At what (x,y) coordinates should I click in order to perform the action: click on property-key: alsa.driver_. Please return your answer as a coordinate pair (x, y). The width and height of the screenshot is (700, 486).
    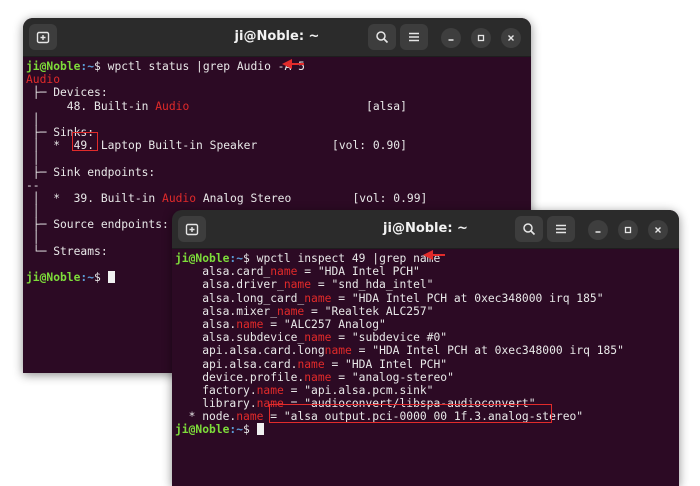
    Looking at the image, I should click on (229, 285).